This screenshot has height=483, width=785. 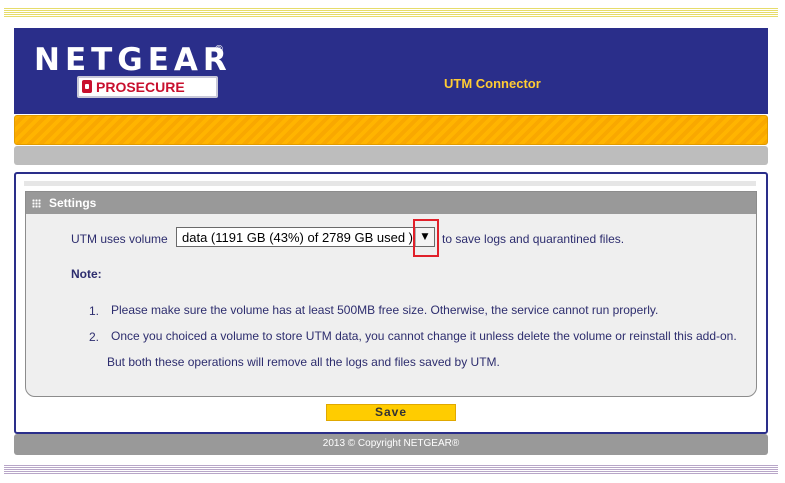 I want to click on volume-select: data (1191 GB (43%) of 2789 GB used ) ▼, so click(x=305, y=237).